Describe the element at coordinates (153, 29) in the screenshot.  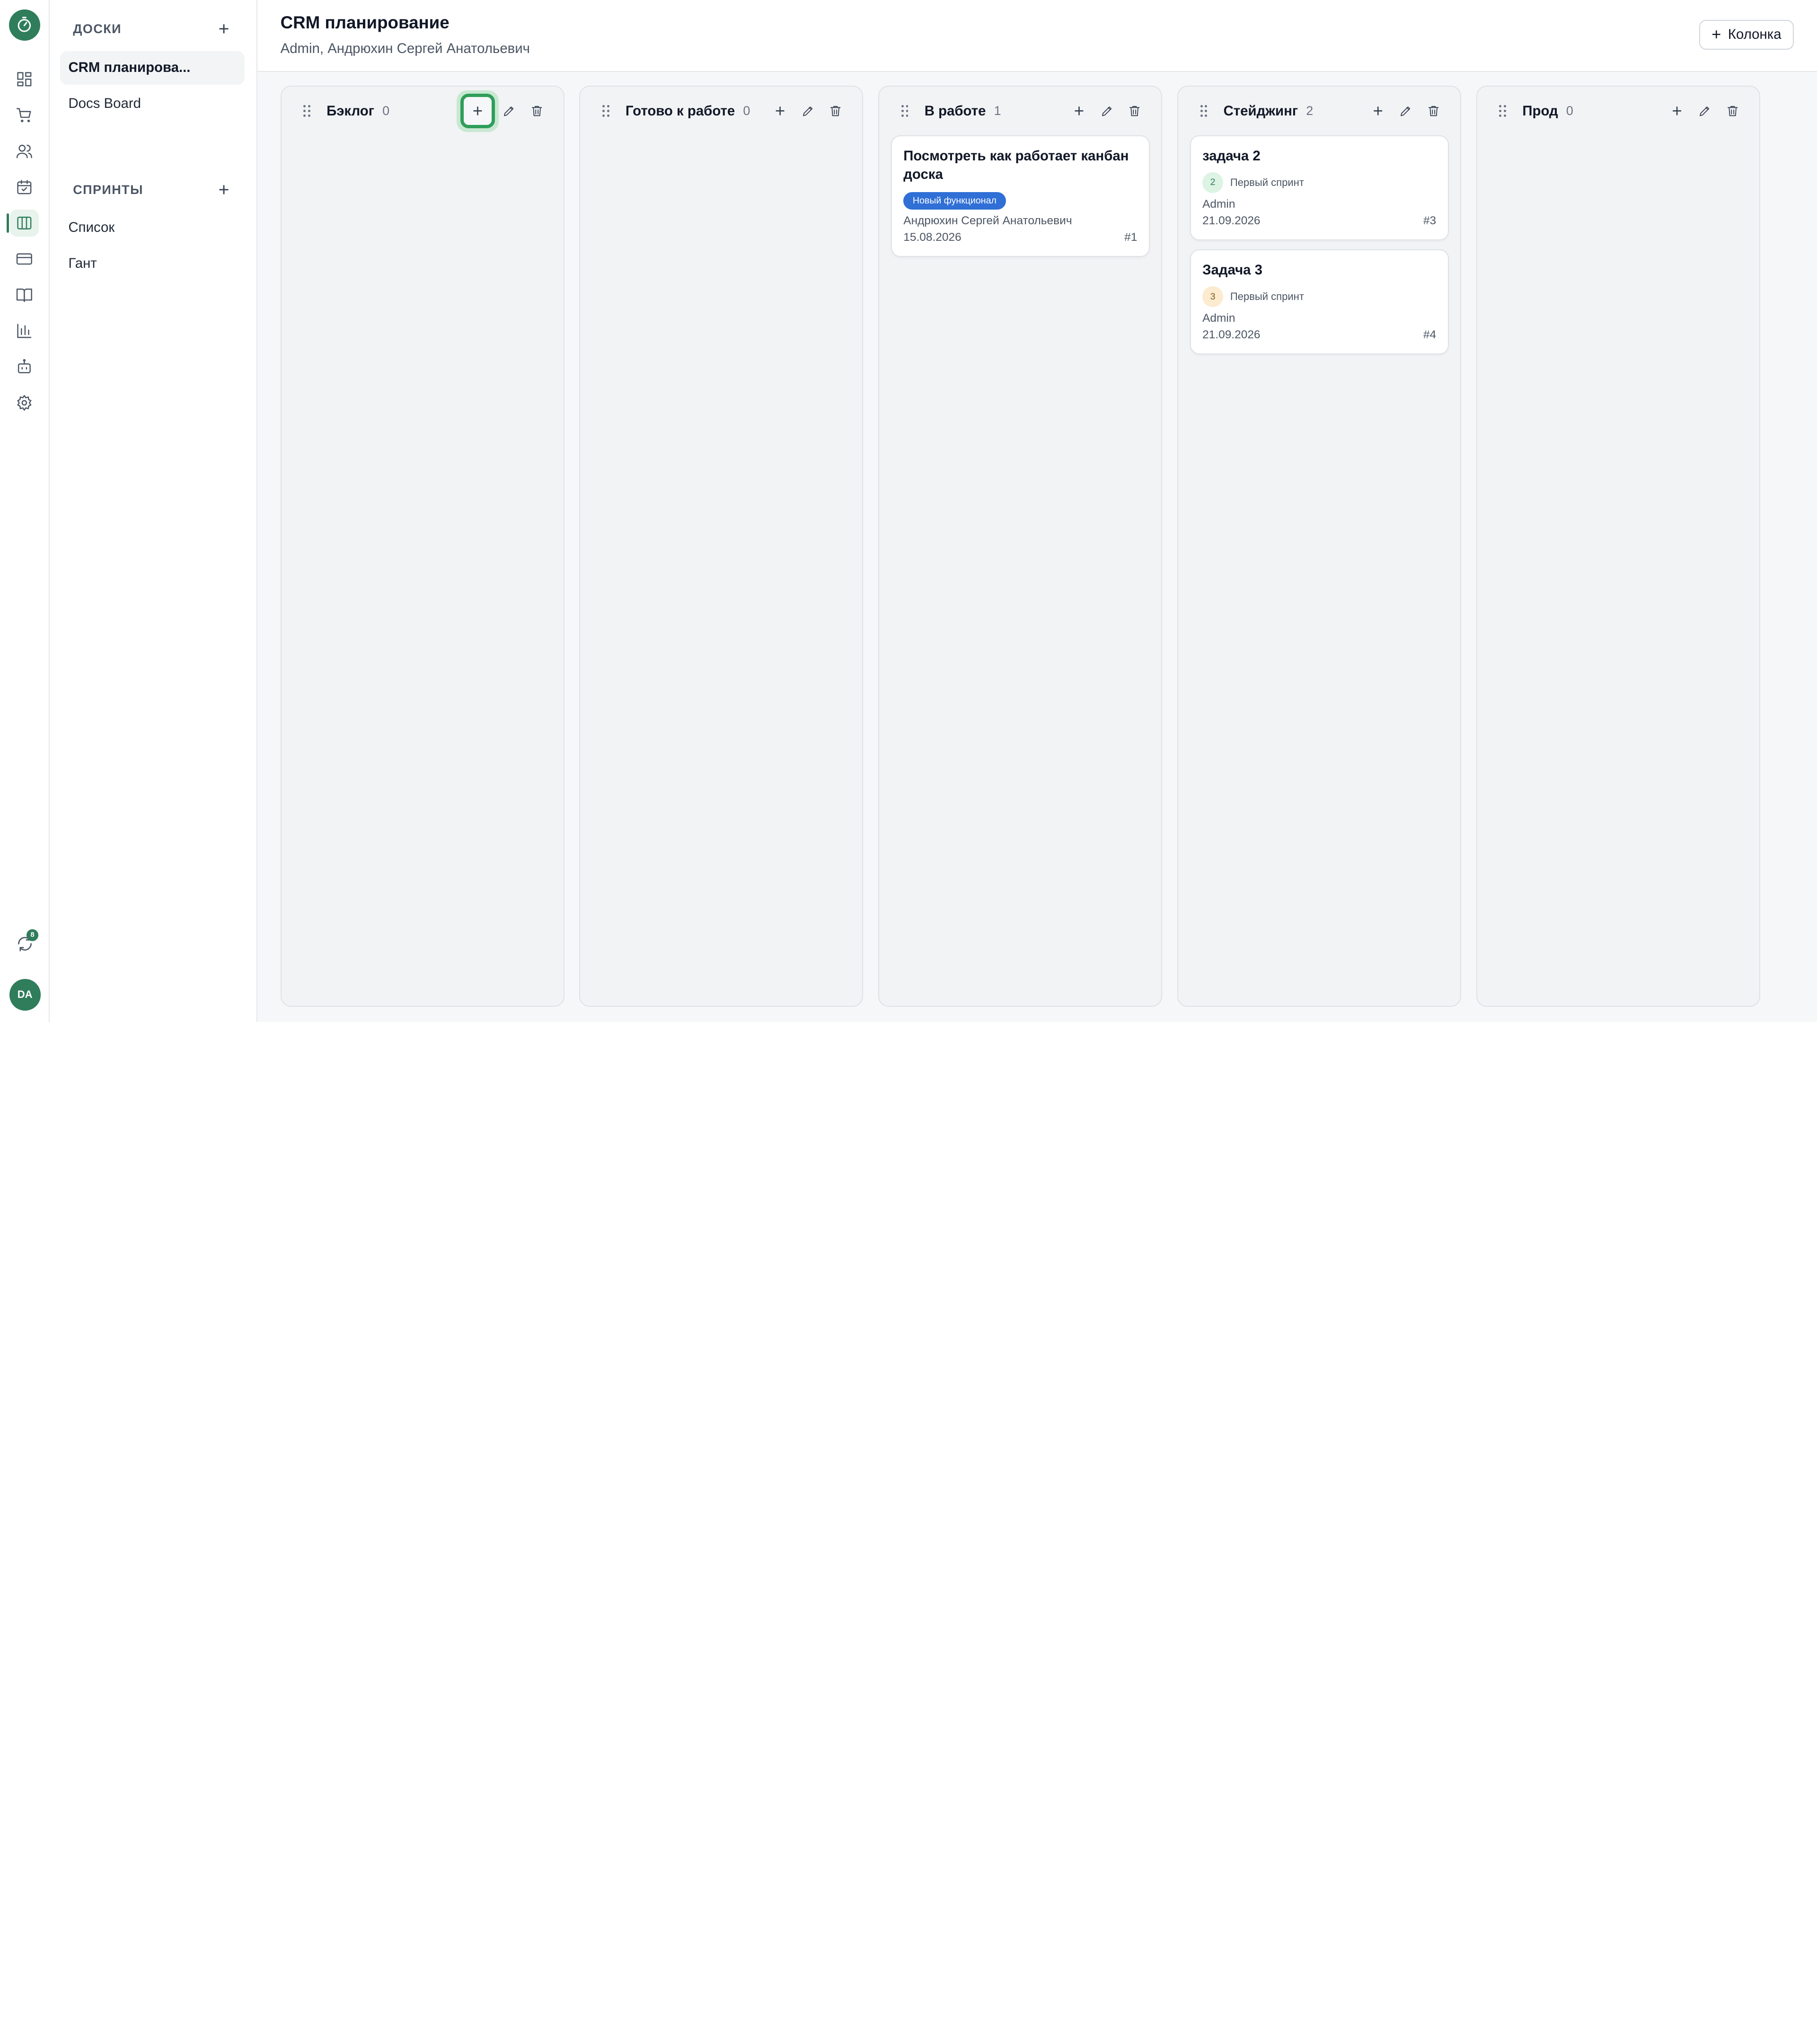
I see `boards-heading-row: ДОСКИ +` at that location.